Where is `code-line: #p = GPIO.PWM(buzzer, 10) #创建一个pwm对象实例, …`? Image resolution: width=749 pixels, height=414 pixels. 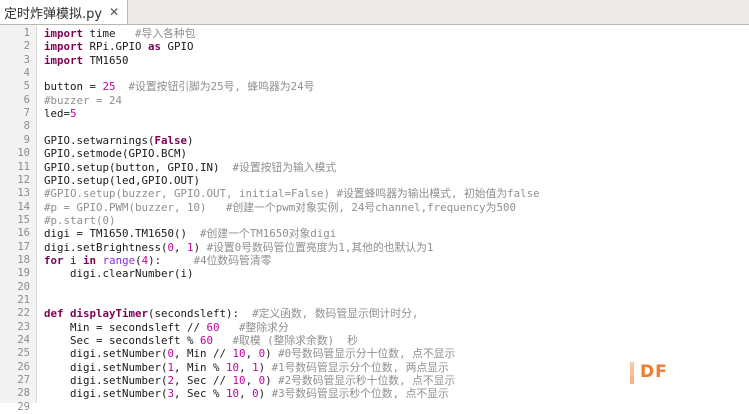 code-line: #p = GPIO.PWM(buzzer, 10) #创建一个pwm对象实例, … is located at coordinates (280, 207).